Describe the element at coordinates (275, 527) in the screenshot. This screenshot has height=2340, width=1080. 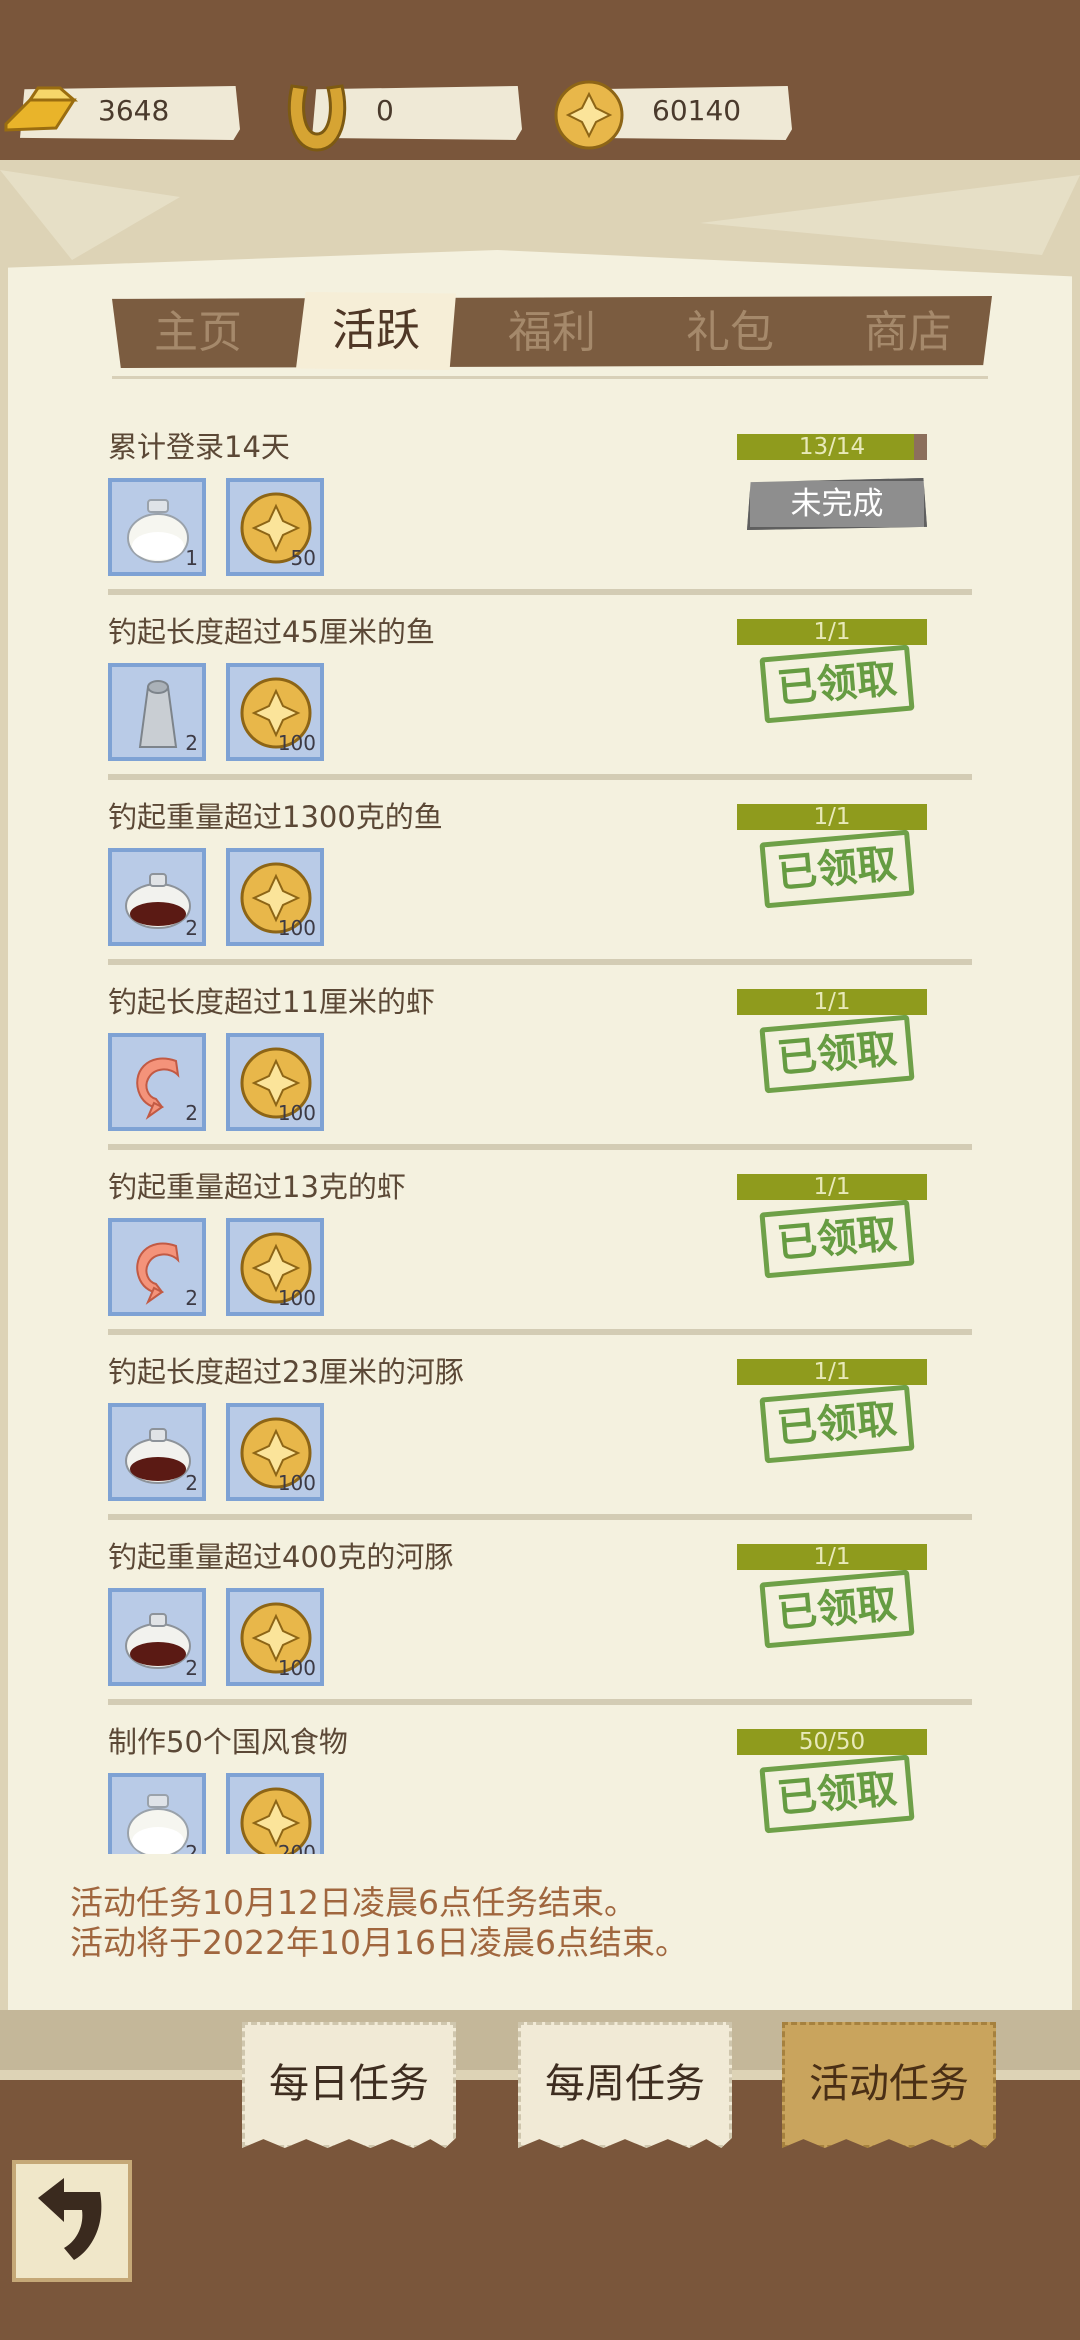
I see `reward-coin: 50` at that location.